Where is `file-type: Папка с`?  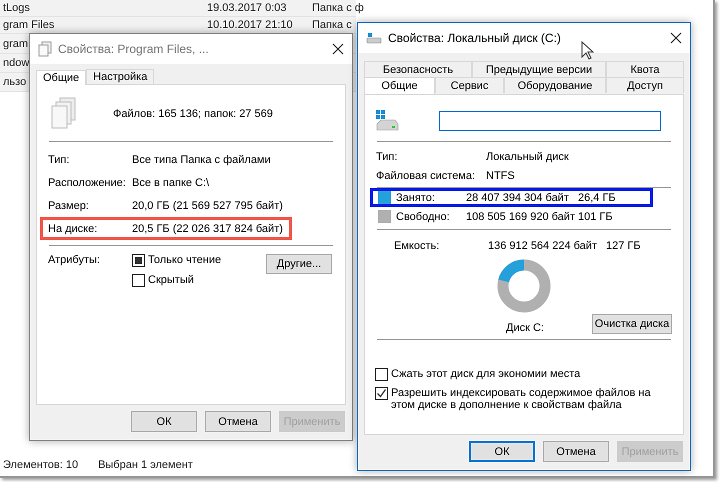 file-type: Папка с is located at coordinates (332, 25).